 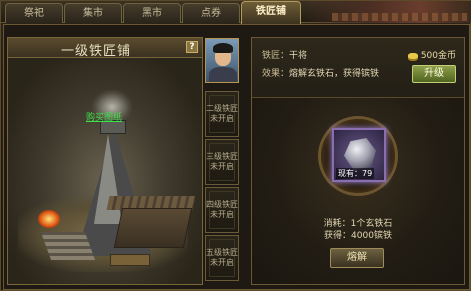 What do you see at coordinates (93, 13) in the screenshot?
I see `tab-market: 集市` at bounding box center [93, 13].